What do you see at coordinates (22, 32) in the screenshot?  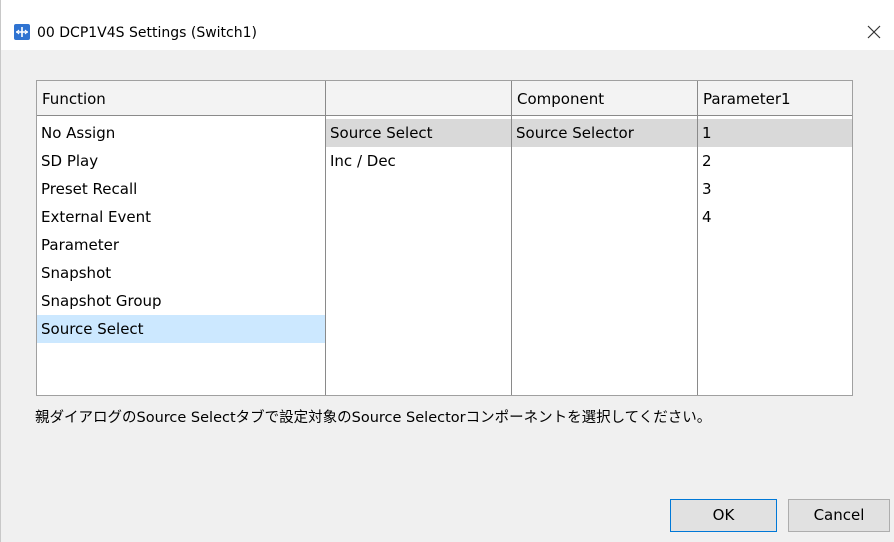 I see `app-icon` at bounding box center [22, 32].